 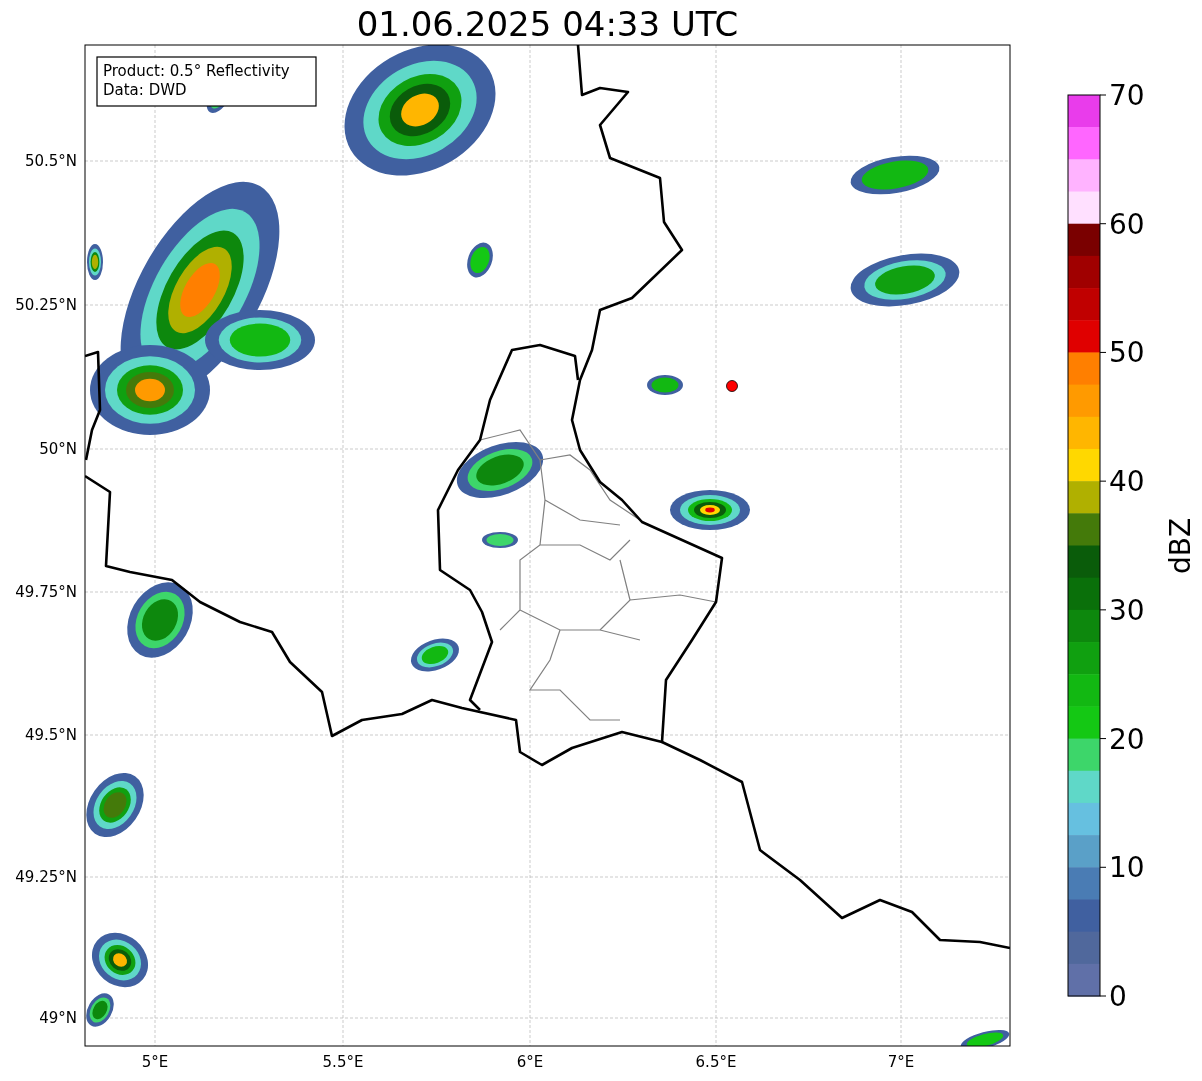 What do you see at coordinates (196, 71) in the screenshot?
I see `info-text: Product: 0.5° Reflectivity` at bounding box center [196, 71].